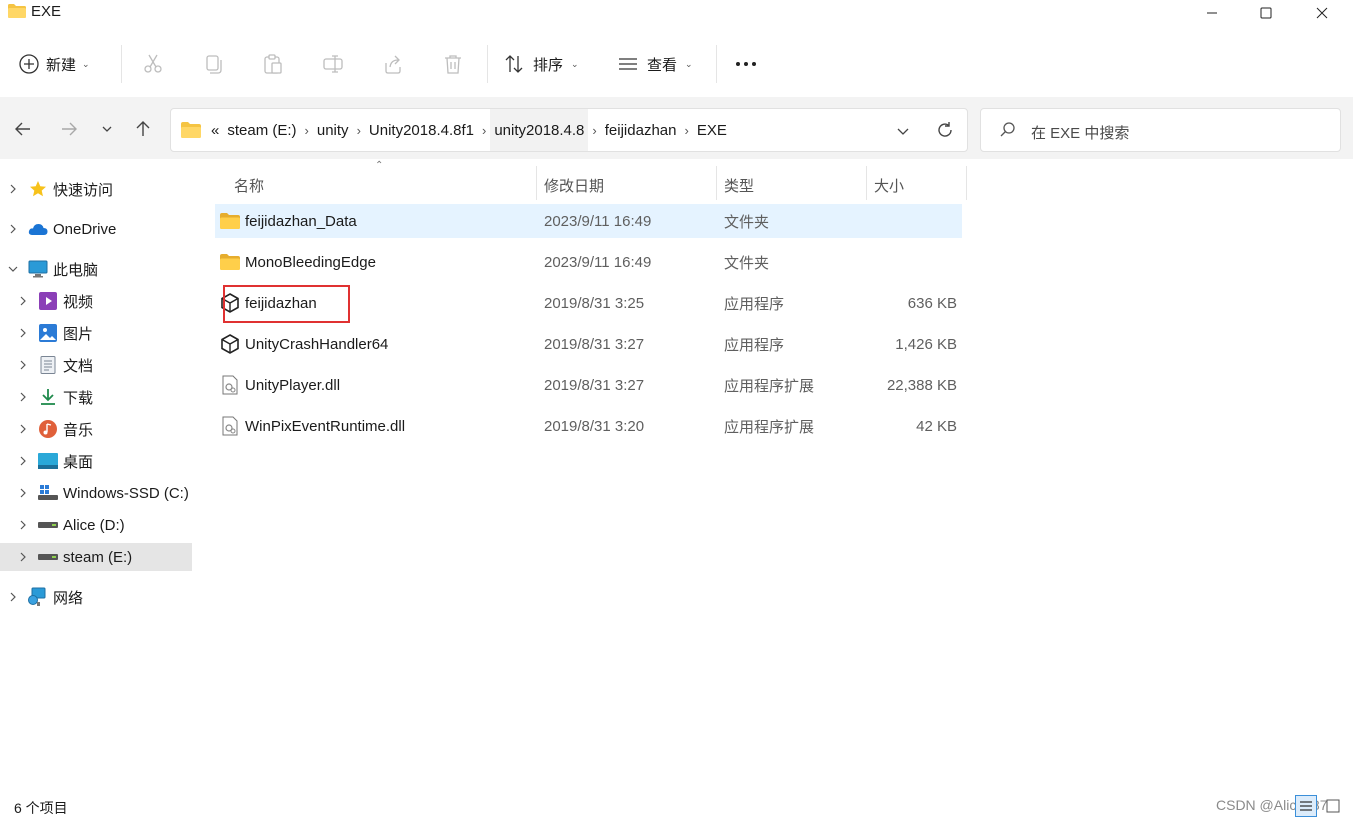 This screenshot has width=1353, height=820. What do you see at coordinates (96, 333) in the screenshot?
I see `sidebar-item-pictures: 图片` at bounding box center [96, 333].